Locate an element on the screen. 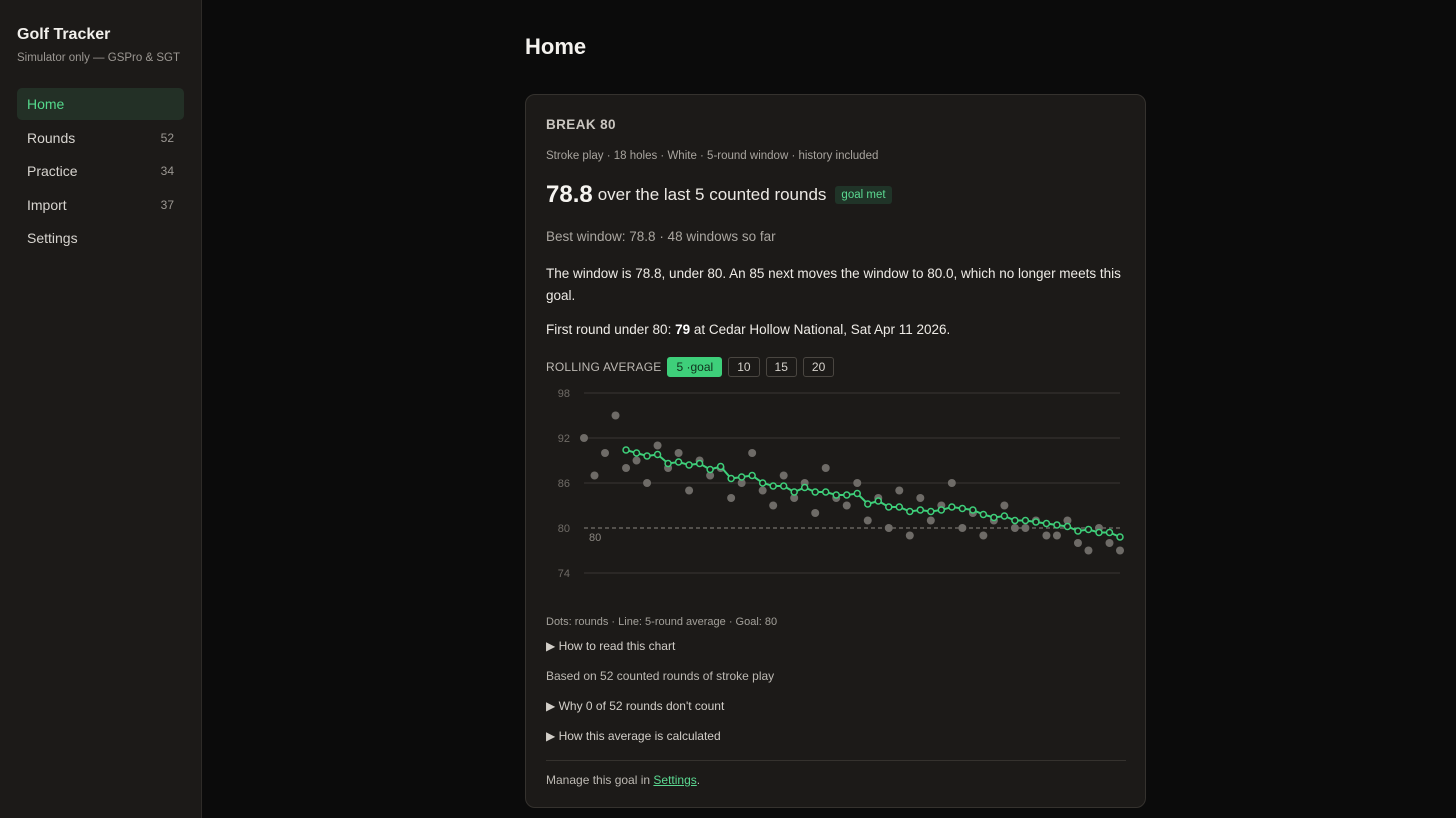  rolling-option-15: 15 is located at coordinates (781, 367).